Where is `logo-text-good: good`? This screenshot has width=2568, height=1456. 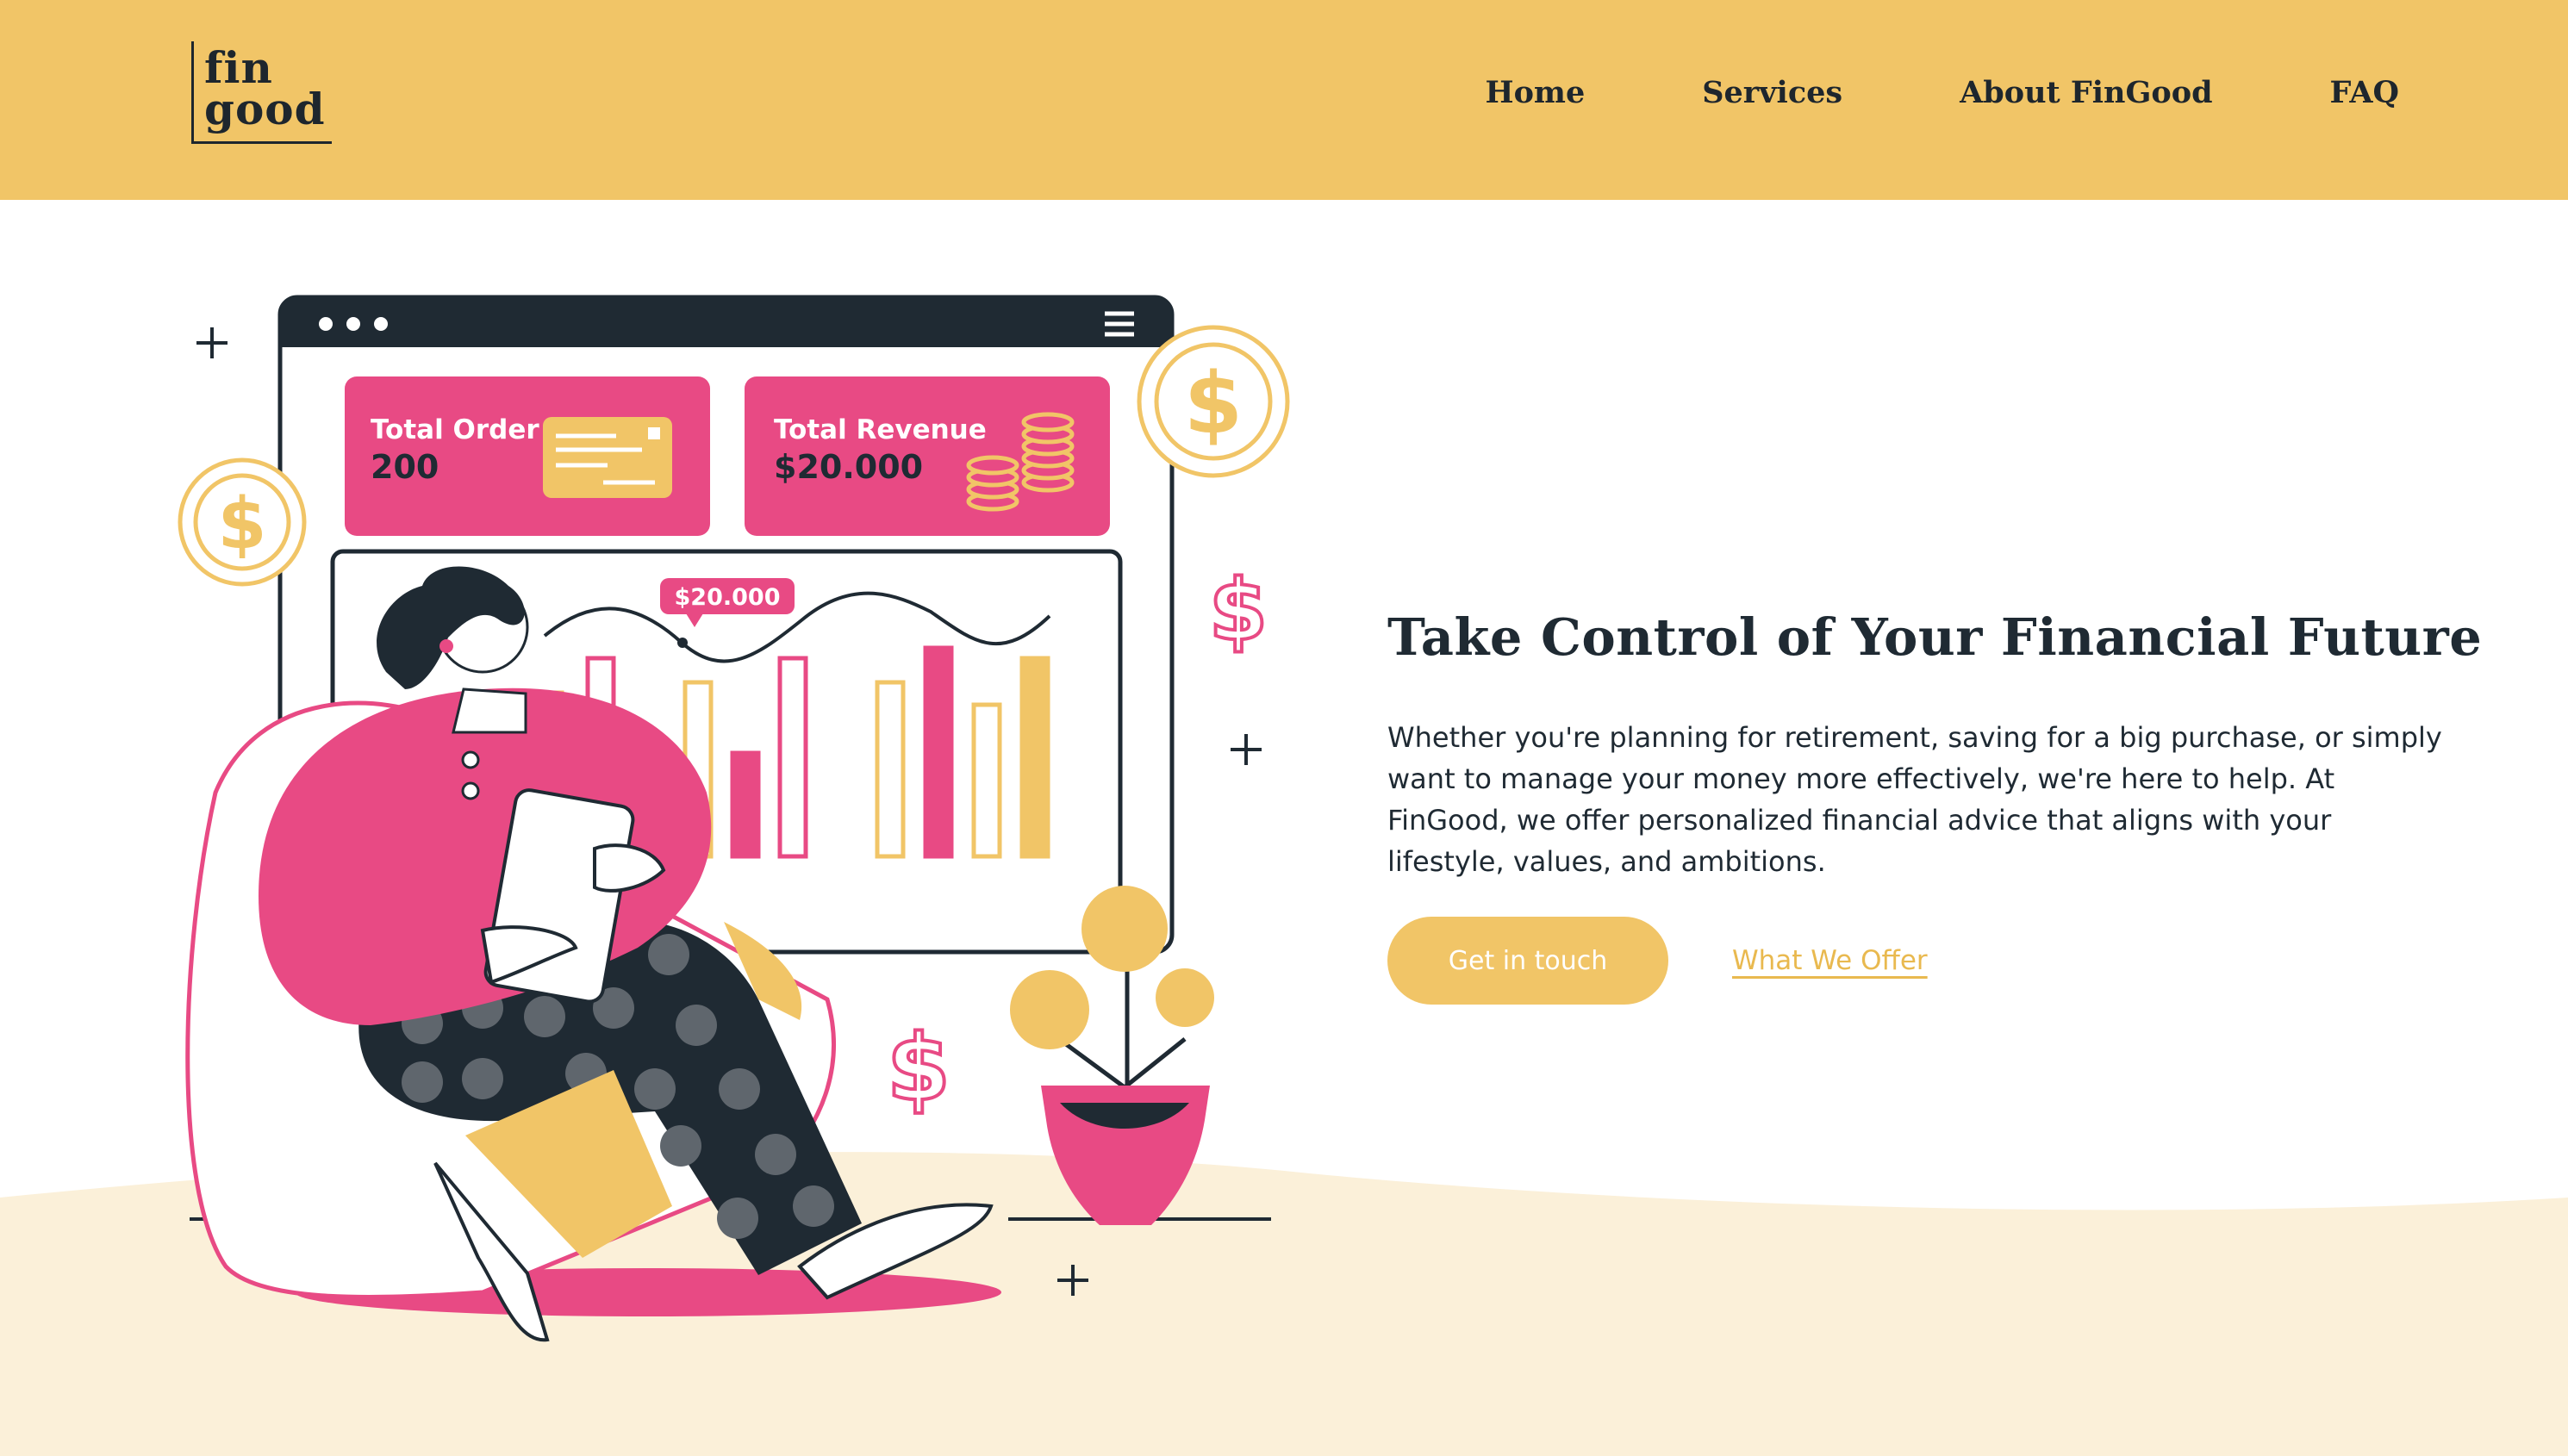
logo-text-good: good is located at coordinates (265, 109).